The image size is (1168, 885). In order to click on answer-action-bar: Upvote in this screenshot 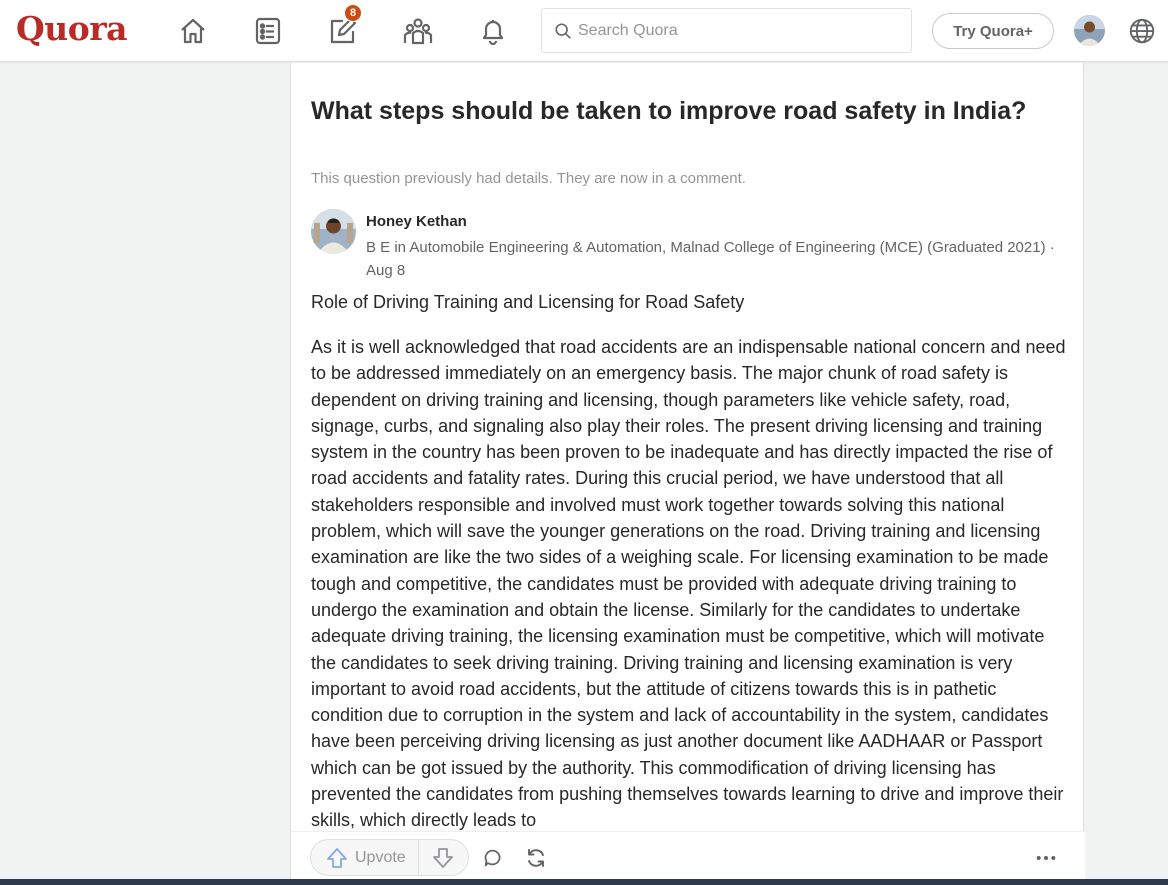, I will do `click(688, 858)`.